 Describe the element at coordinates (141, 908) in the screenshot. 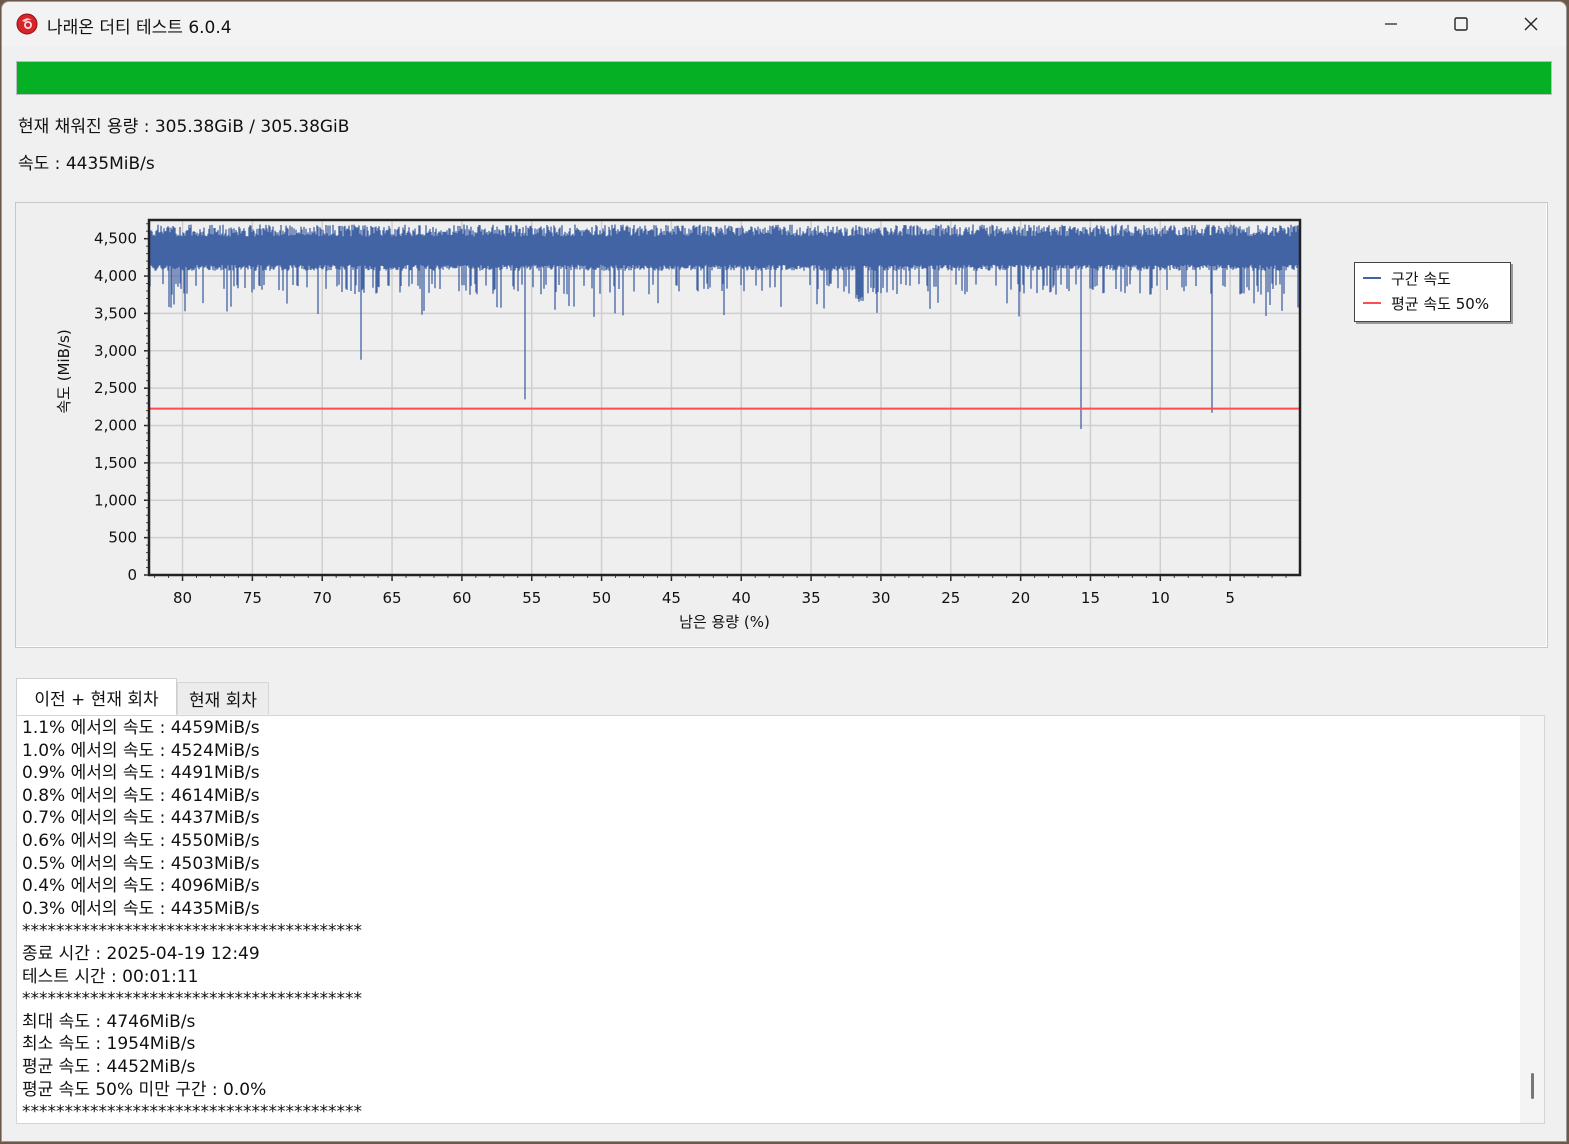

I see `log-line: 0.3% 에서의 속도 : 4435MiB/s` at that location.